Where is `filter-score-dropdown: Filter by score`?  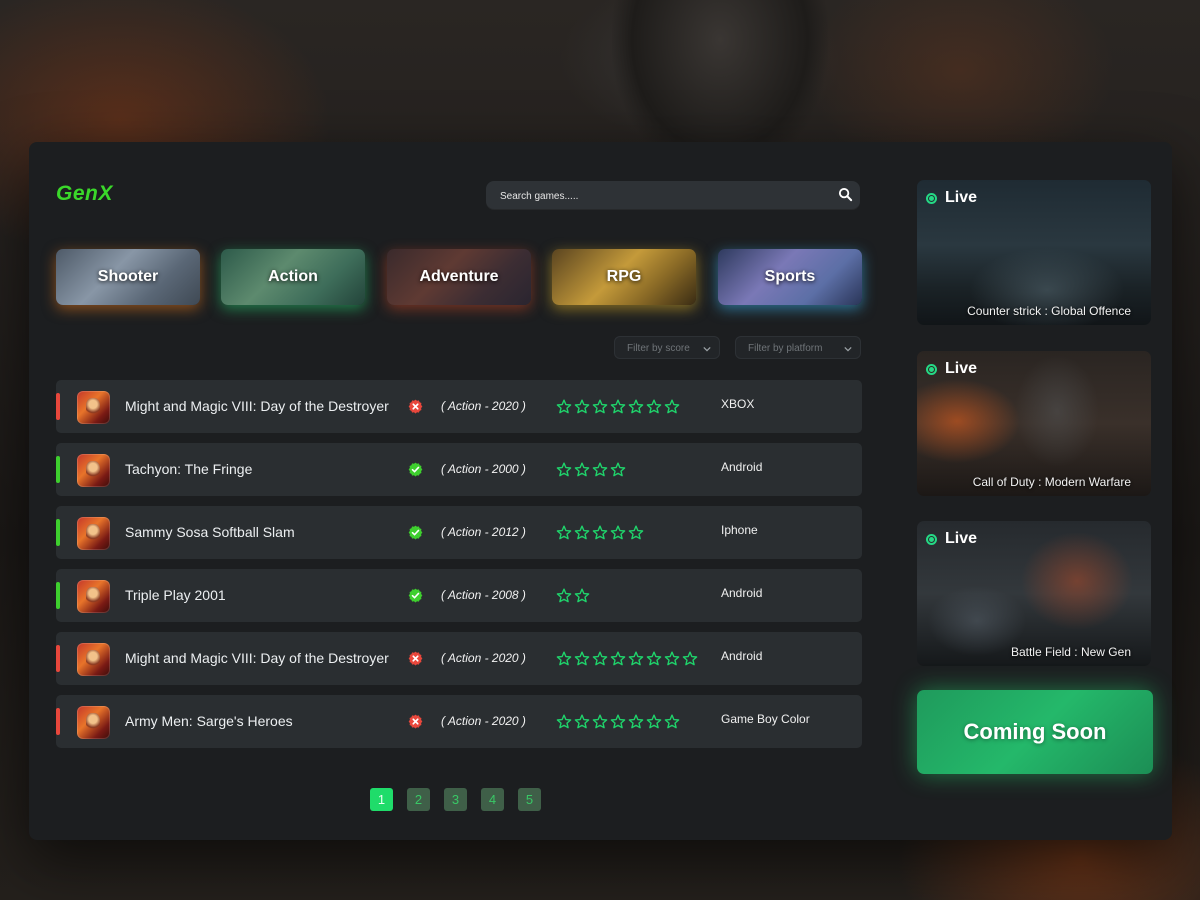 filter-score-dropdown: Filter by score is located at coordinates (667, 347).